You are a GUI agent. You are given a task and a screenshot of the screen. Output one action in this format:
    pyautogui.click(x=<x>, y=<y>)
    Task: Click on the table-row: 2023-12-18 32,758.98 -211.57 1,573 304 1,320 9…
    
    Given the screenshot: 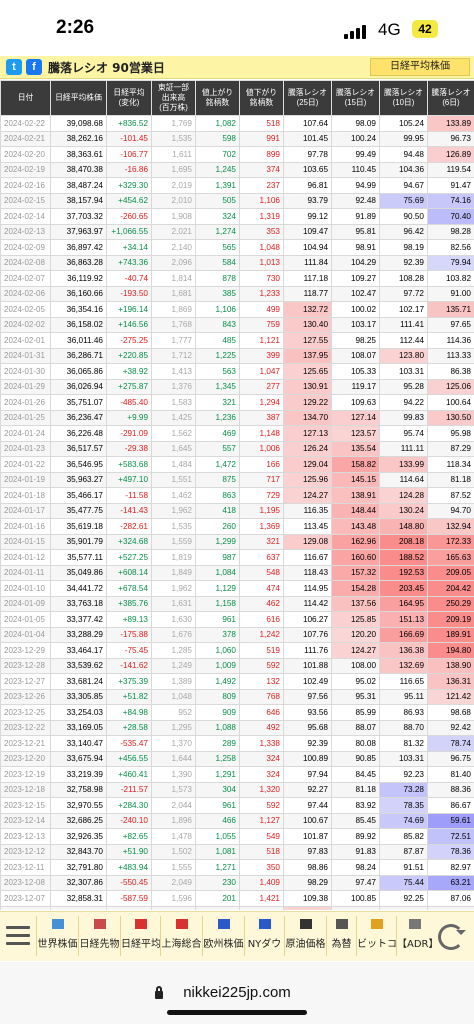 What is the action you would take?
    pyautogui.click(x=237, y=789)
    